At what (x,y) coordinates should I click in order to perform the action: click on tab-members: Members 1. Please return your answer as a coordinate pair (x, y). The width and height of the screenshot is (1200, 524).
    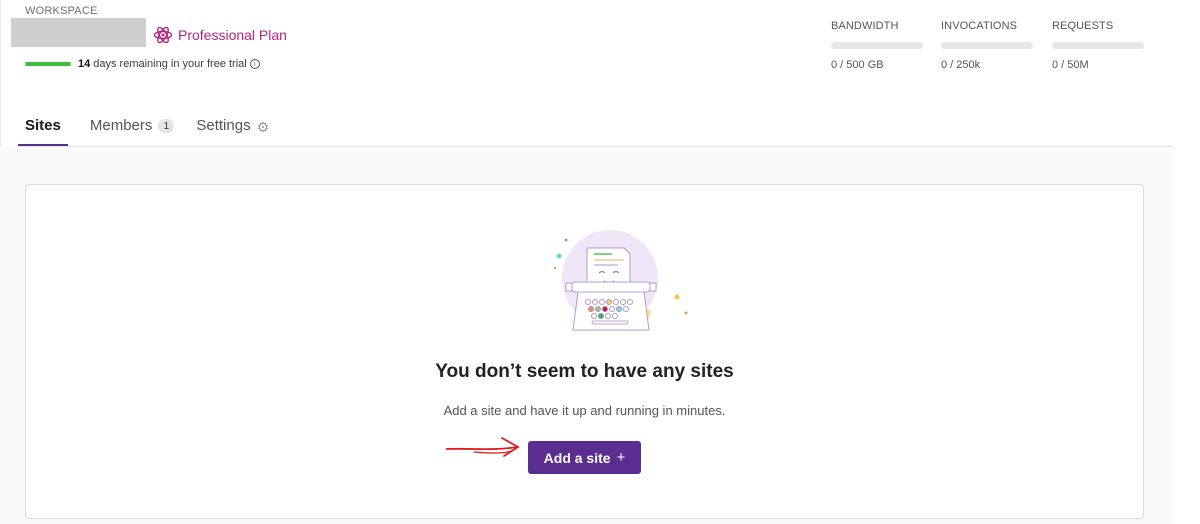
    Looking at the image, I should click on (132, 129).